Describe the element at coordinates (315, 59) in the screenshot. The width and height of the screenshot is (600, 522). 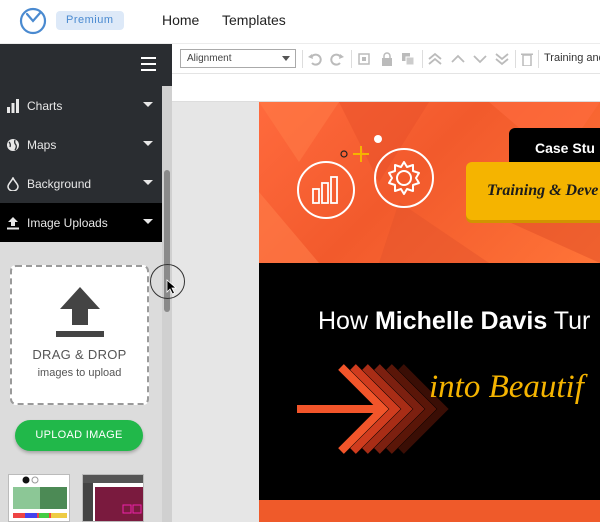
I see `undo-icon` at that location.